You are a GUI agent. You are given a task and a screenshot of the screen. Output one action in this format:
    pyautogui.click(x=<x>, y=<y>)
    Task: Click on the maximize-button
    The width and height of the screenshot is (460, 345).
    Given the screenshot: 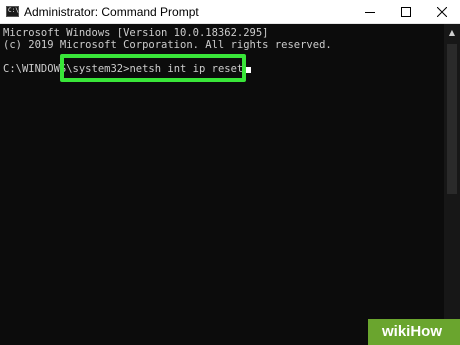 What is the action you would take?
    pyautogui.click(x=406, y=12)
    